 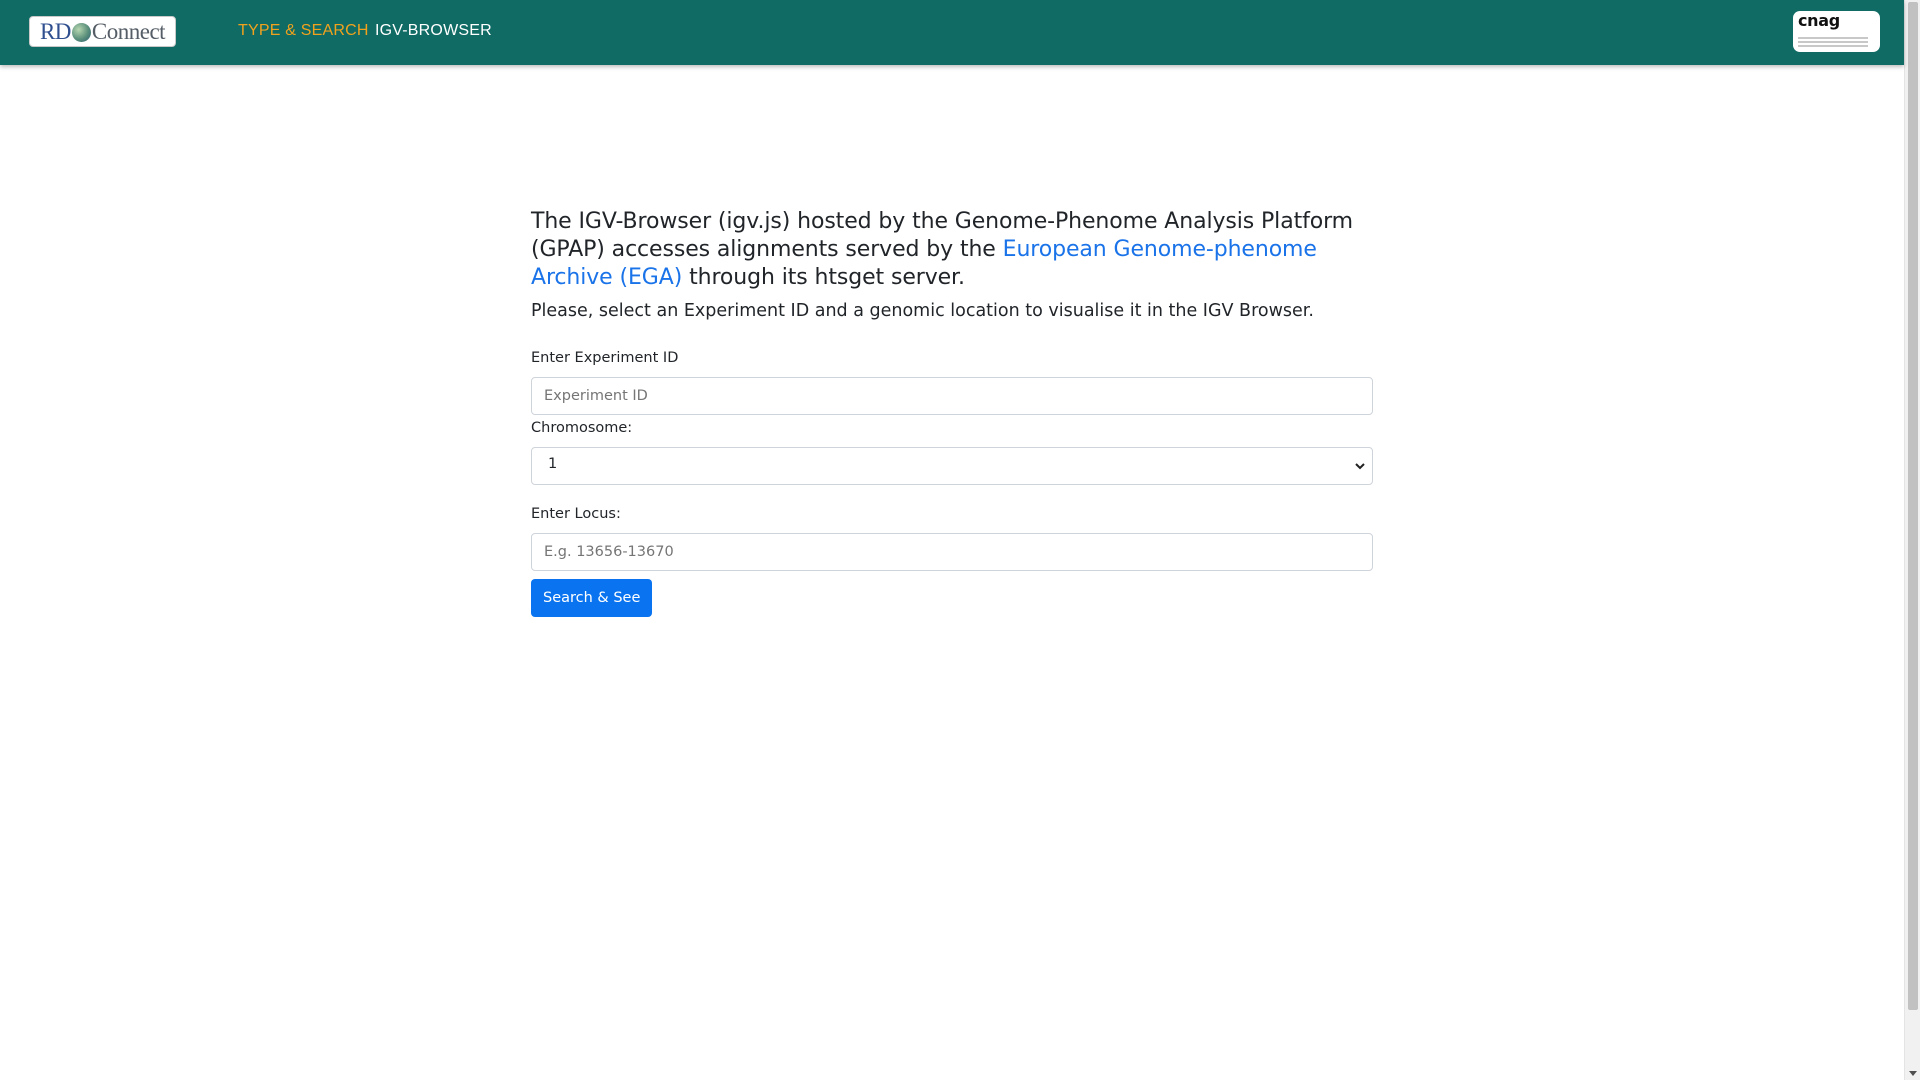 I want to click on logo-rd-text: RD, so click(x=55, y=31).